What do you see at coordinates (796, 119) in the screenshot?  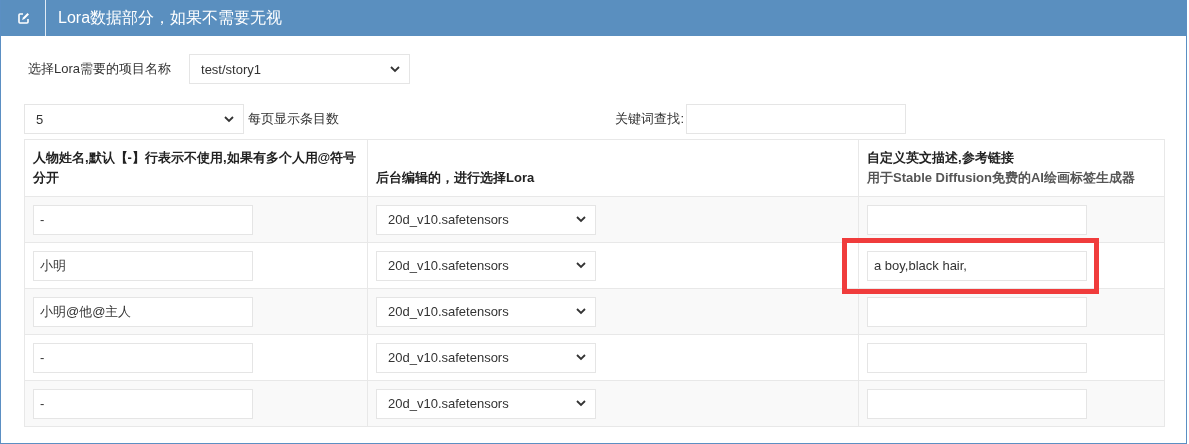 I see `search-field` at bounding box center [796, 119].